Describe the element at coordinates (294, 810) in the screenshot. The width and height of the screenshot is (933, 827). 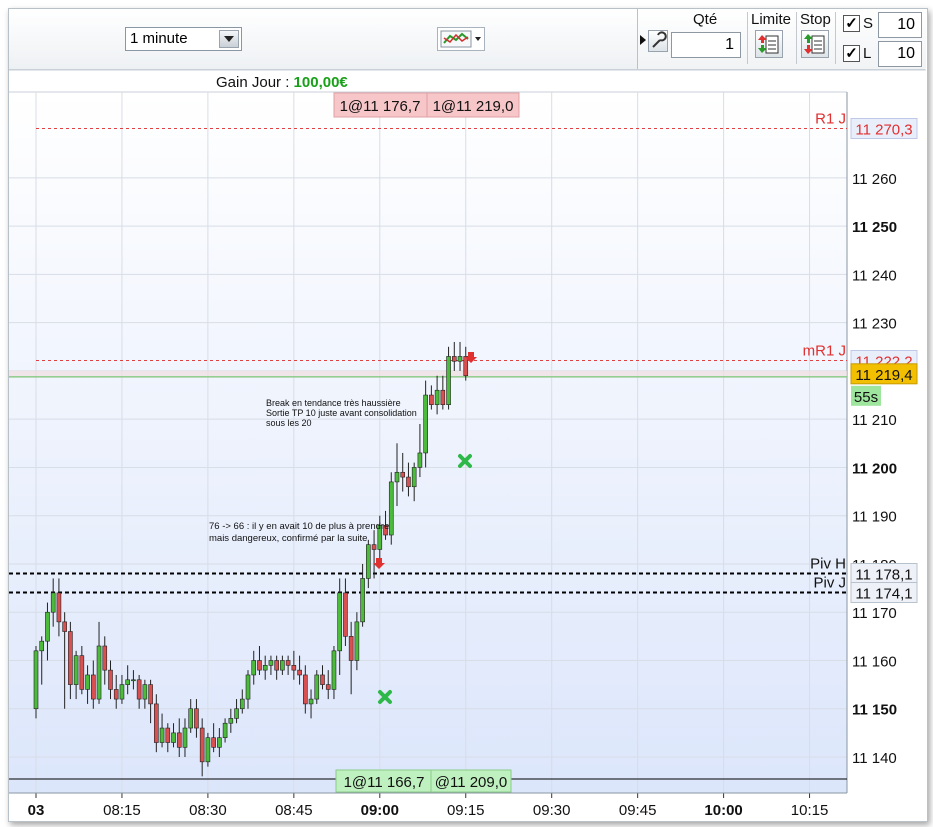
I see `x-tick-label: 08:45` at that location.